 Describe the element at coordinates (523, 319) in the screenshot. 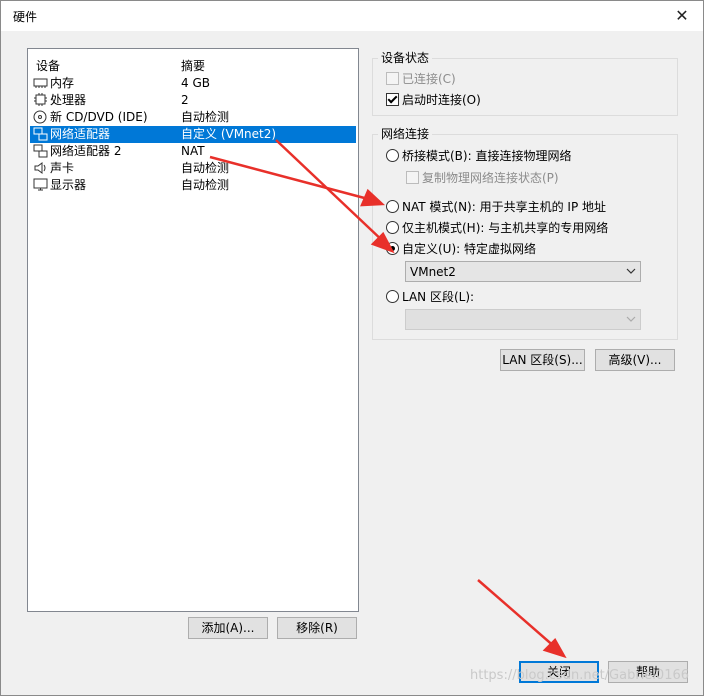

I see `lan-segment-select` at that location.